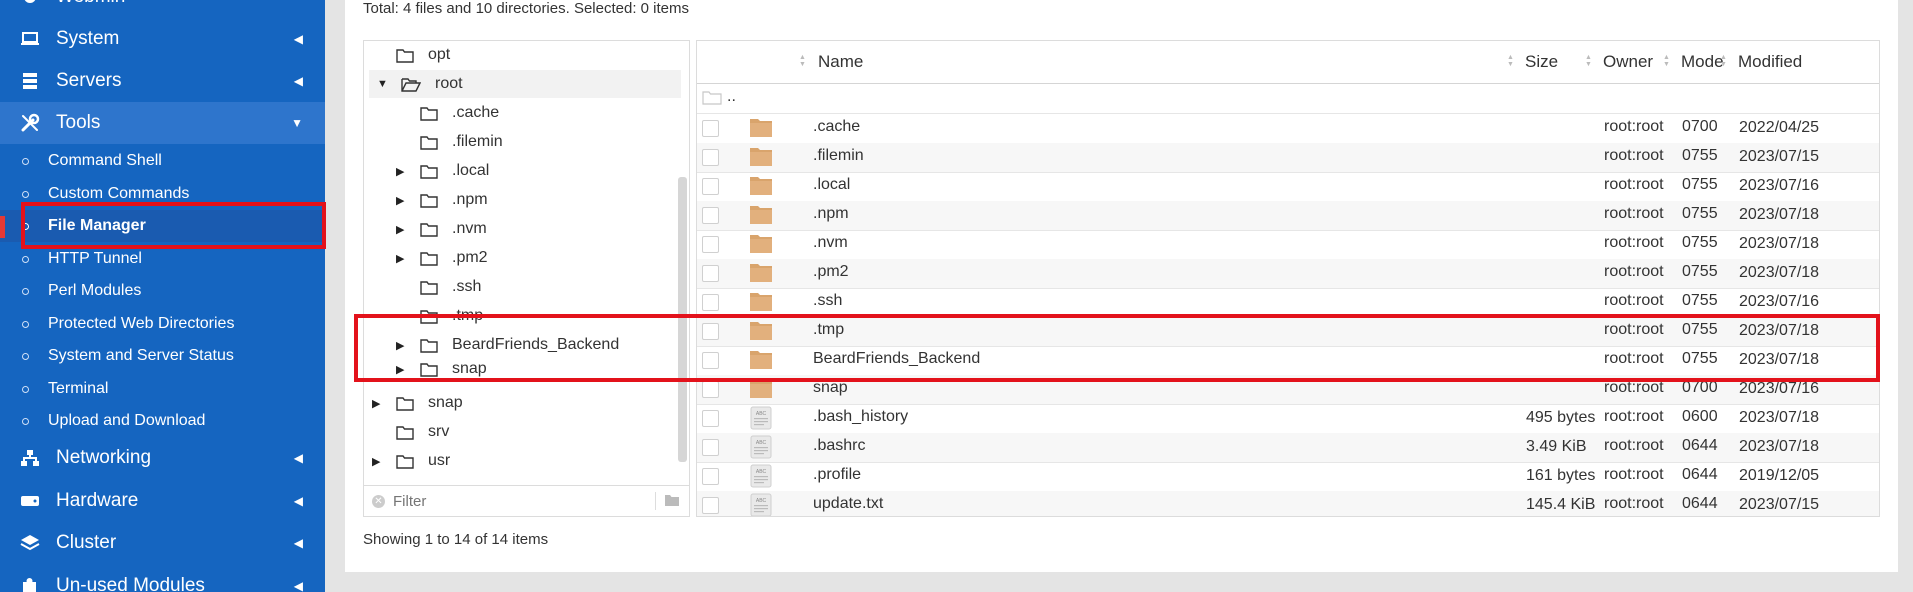  Describe the element at coordinates (25, 259) in the screenshot. I see `bullet-icon` at that location.